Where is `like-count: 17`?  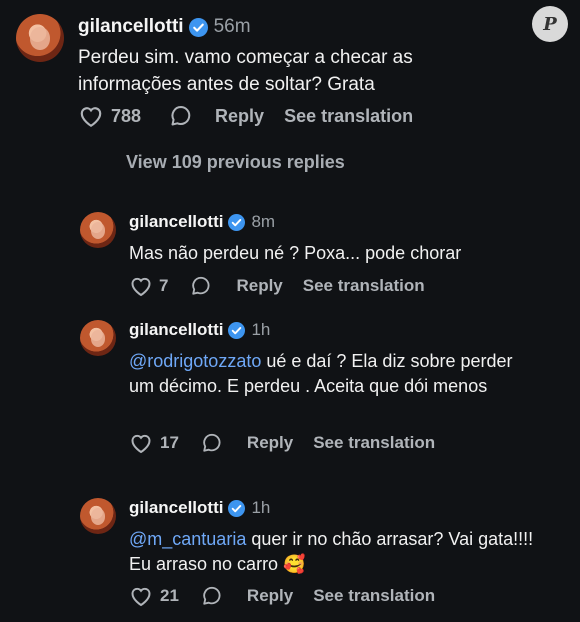
like-count: 17 is located at coordinates (169, 442).